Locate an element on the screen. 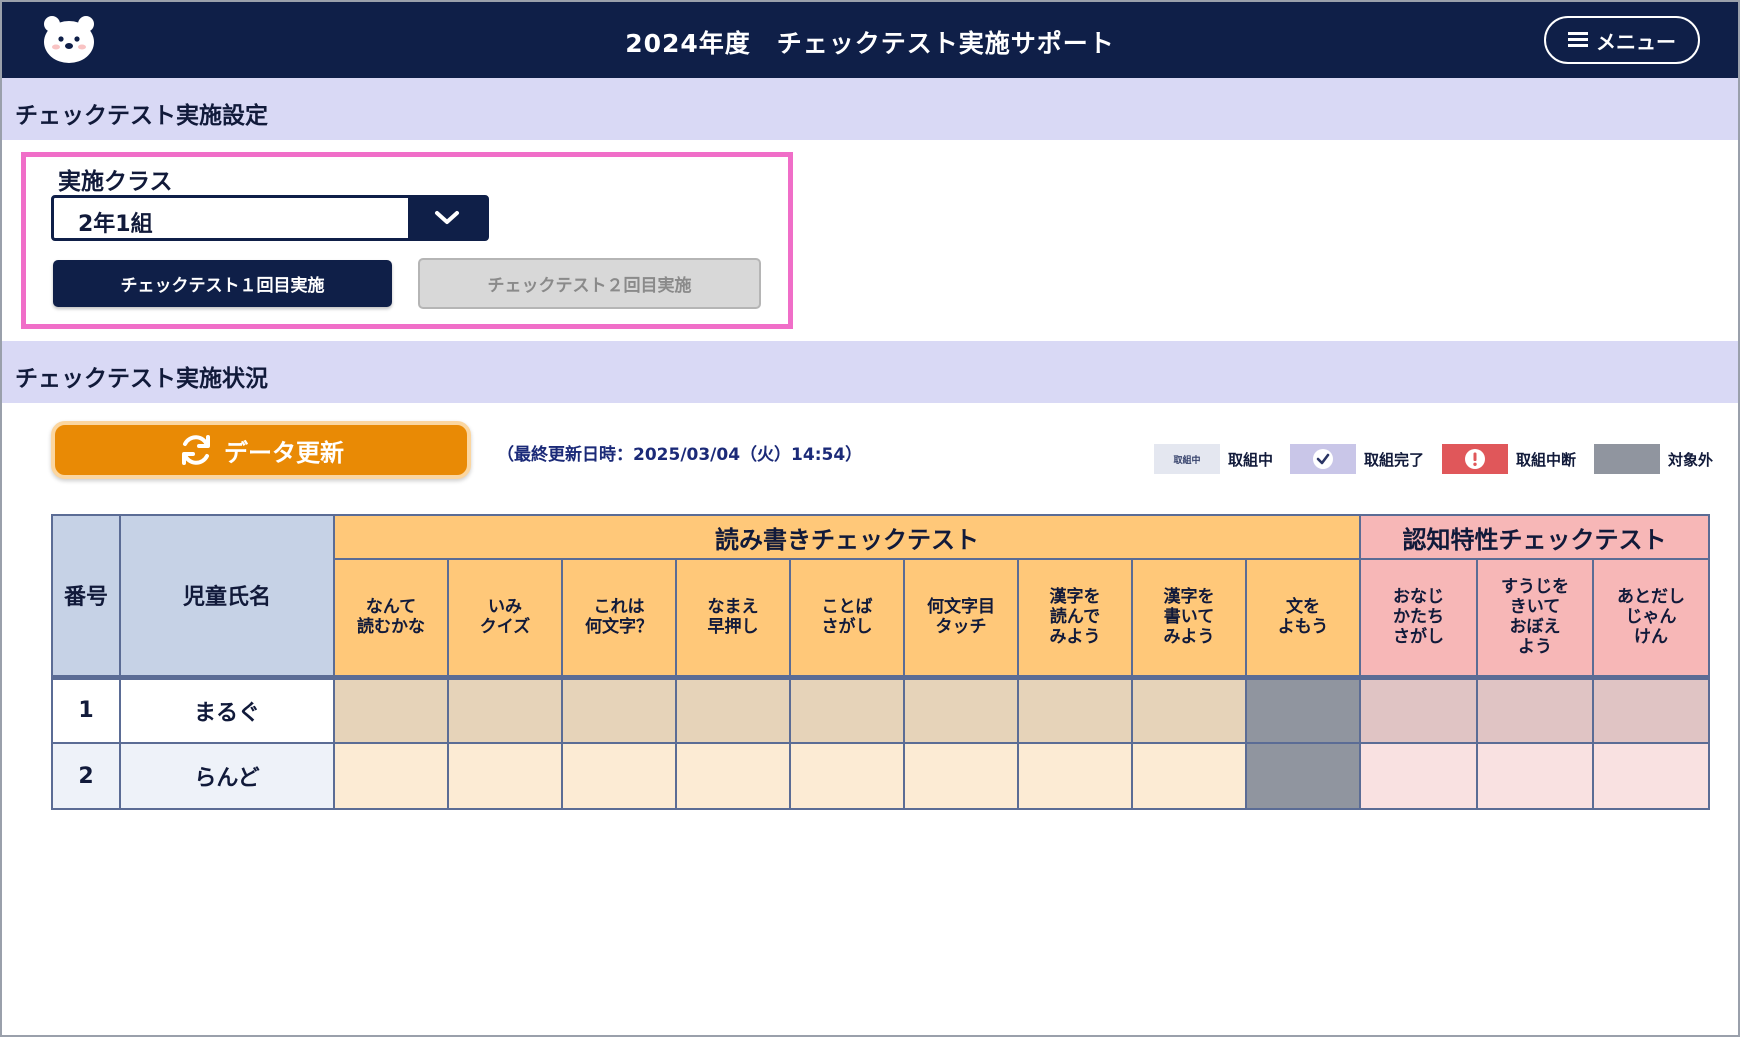  test-header-label: いみ クイズ is located at coordinates (505, 617).